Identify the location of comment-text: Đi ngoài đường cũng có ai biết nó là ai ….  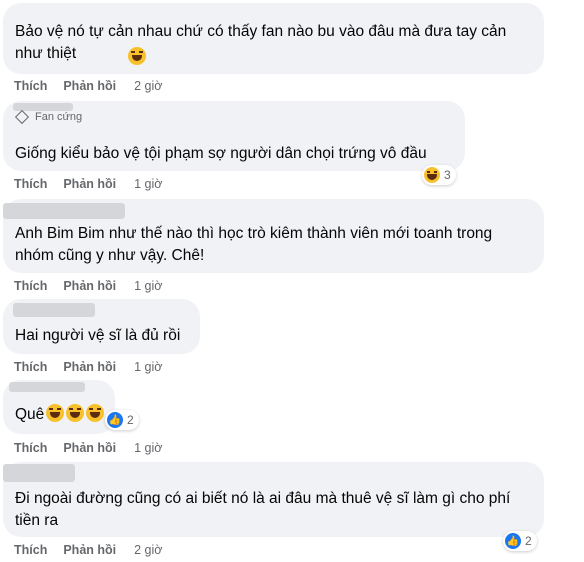
(263, 509).